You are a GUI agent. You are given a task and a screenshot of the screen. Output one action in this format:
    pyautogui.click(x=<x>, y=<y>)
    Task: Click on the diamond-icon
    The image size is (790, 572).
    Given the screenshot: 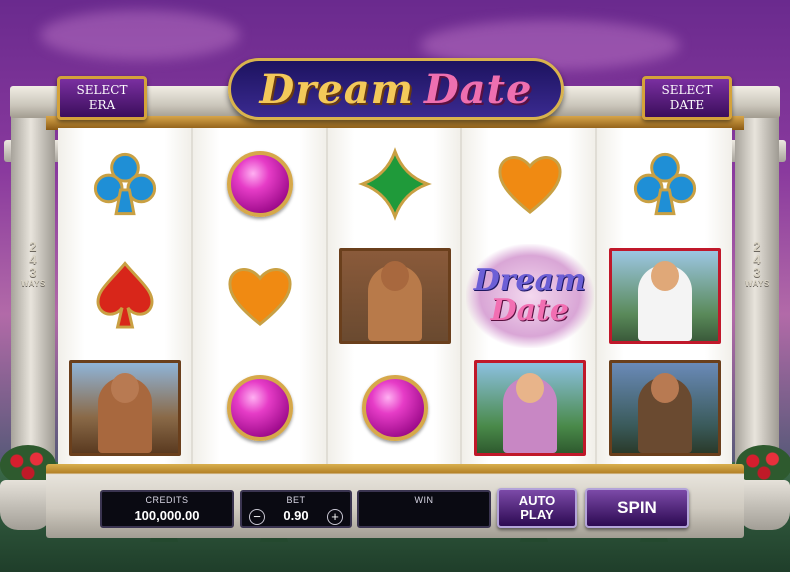 What is the action you would take?
    pyautogui.click(x=395, y=184)
    